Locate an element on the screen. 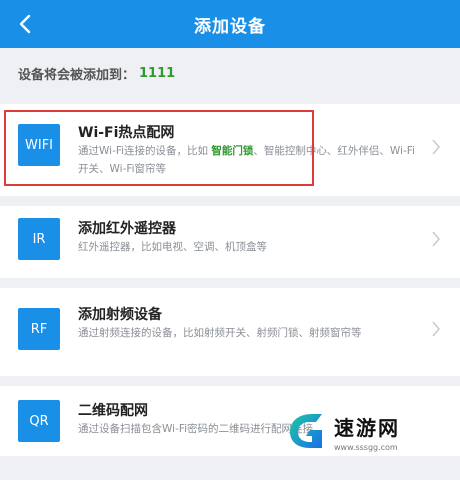 This screenshot has width=460, height=480. page-title: 添加设备 is located at coordinates (230, 26).